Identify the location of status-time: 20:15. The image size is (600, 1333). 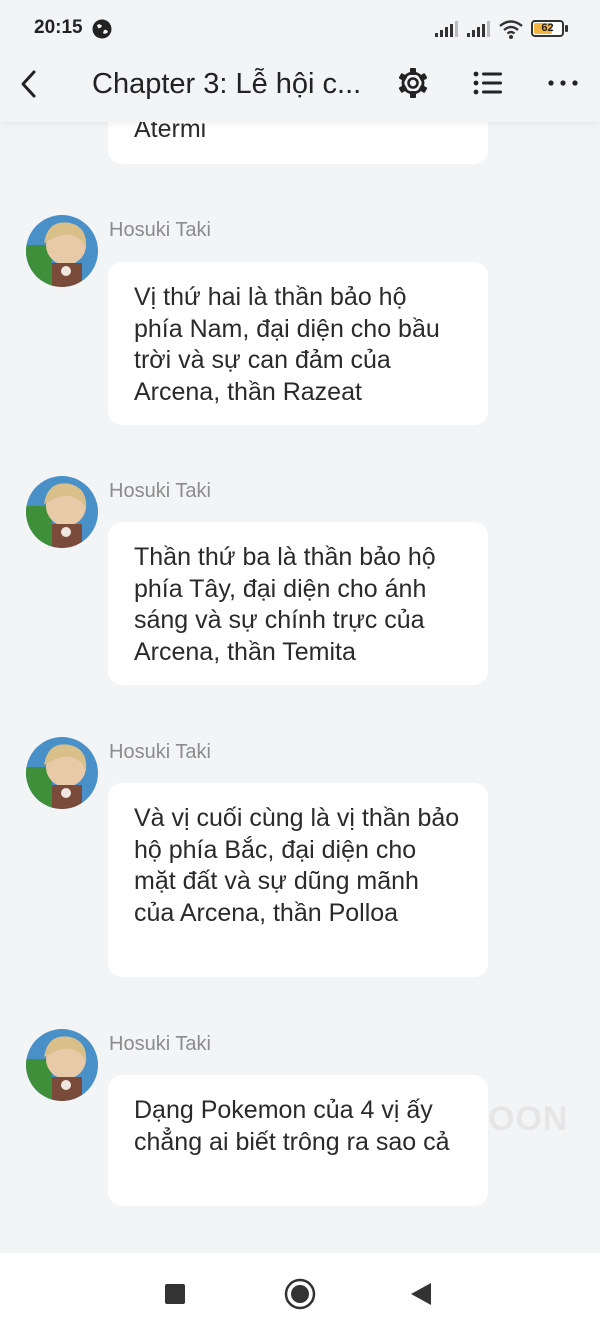
(58, 27).